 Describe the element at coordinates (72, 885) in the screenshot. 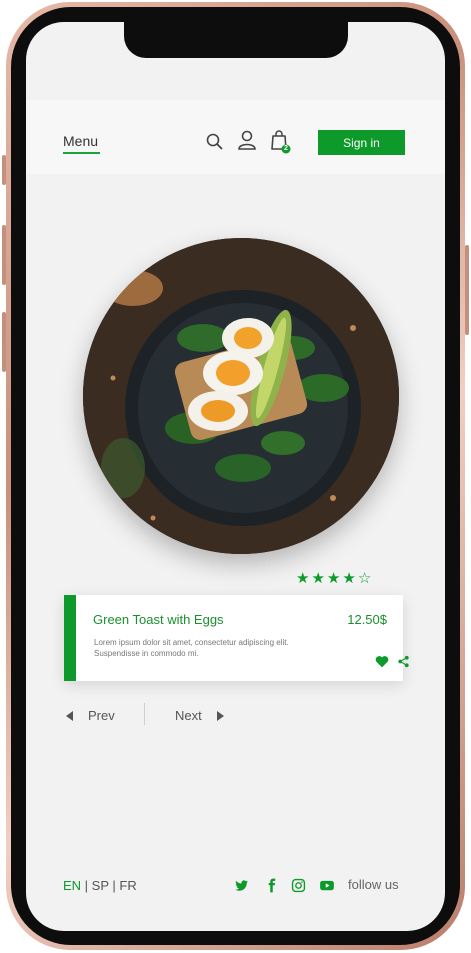

I see `lang-en: EN` at that location.